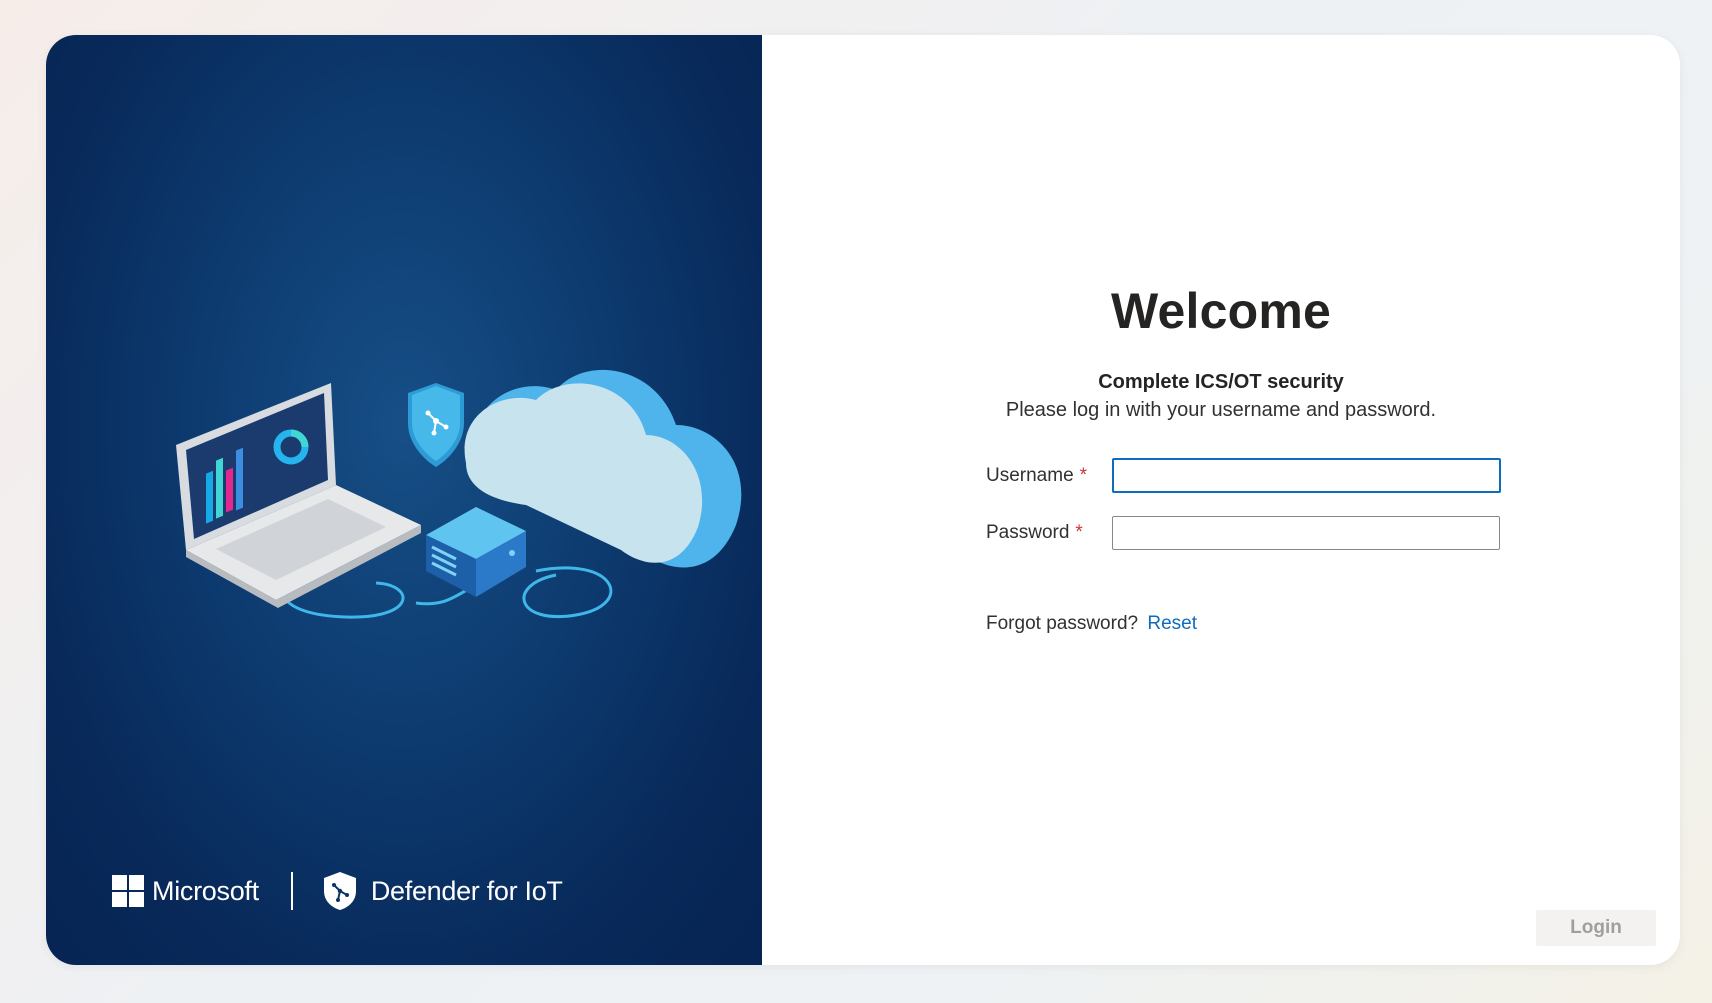 This screenshot has width=1712, height=1003. What do you see at coordinates (1037, 475) in the screenshot?
I see `username-label: Username *` at bounding box center [1037, 475].